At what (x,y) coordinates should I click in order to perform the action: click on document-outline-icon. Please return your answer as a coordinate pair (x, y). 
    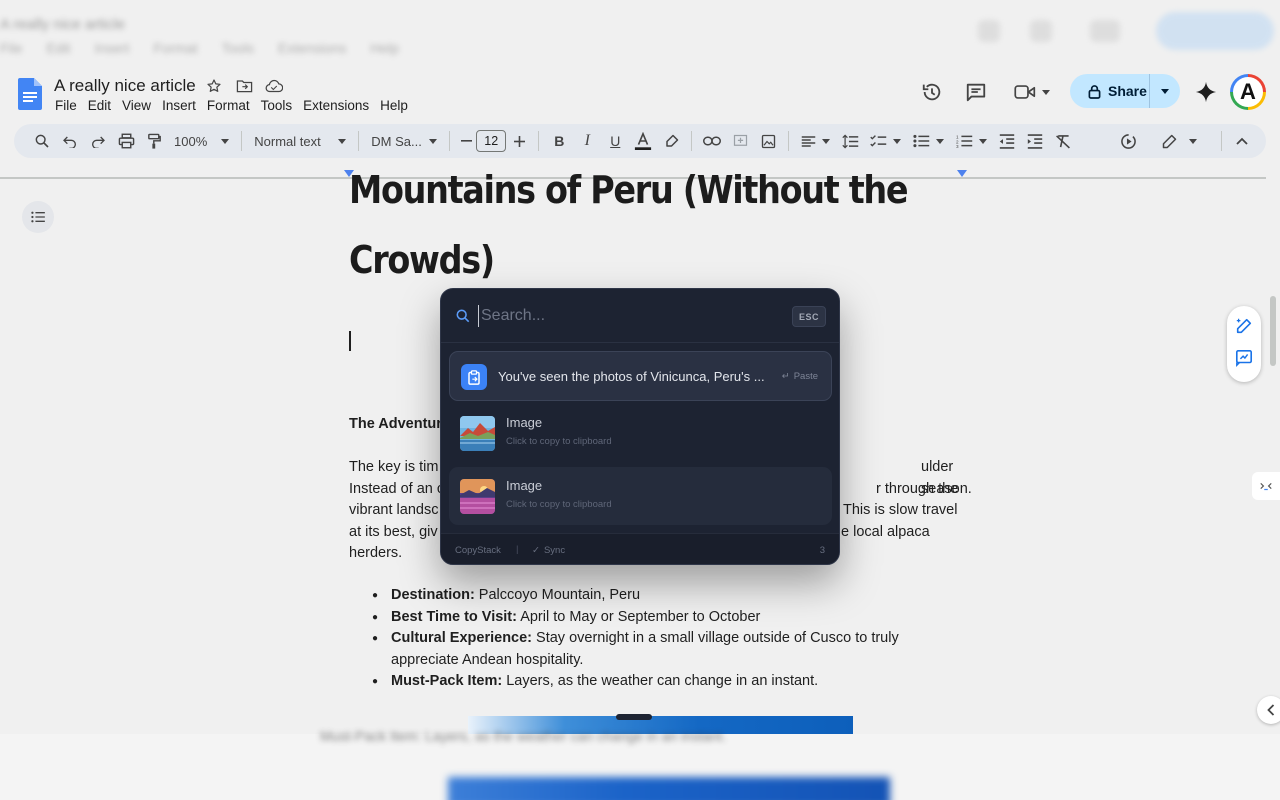
    Looking at the image, I should click on (38, 217).